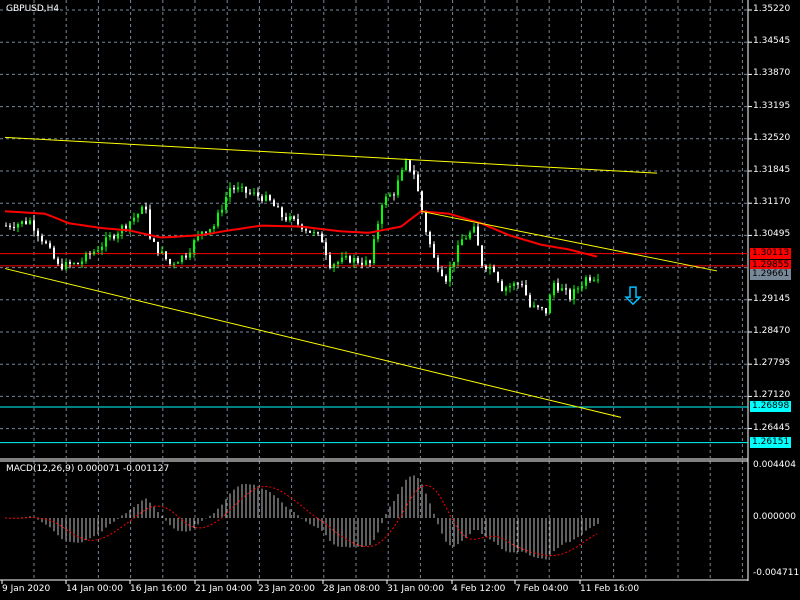  What do you see at coordinates (286, 589) in the screenshot?
I see `time-tick: 23 Jan 20:00` at bounding box center [286, 589].